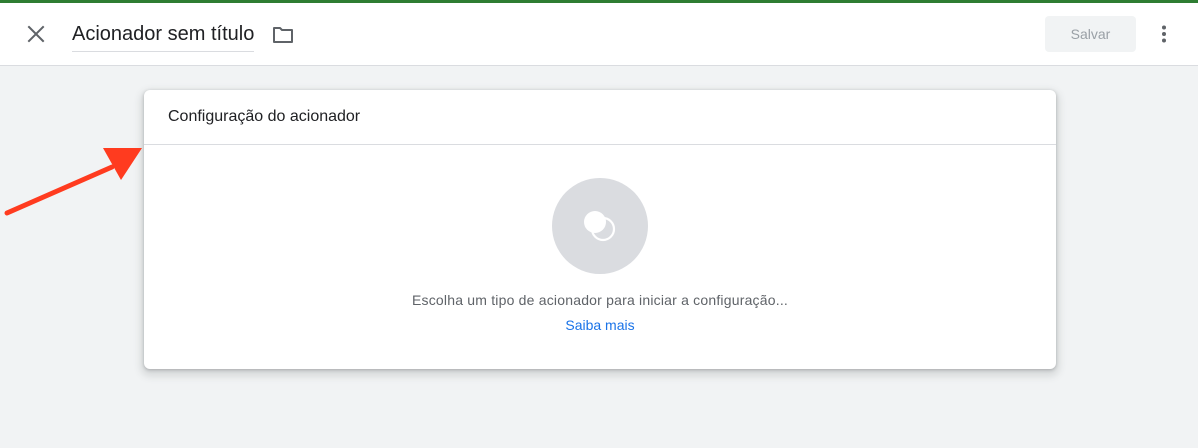  What do you see at coordinates (264, 116) in the screenshot?
I see `card-title: Configuração do acionador` at bounding box center [264, 116].